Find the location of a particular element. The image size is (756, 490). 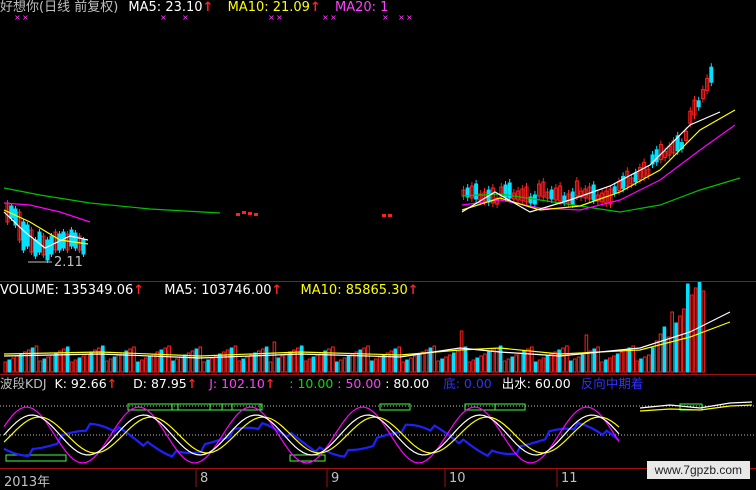

x-axis-label-8: 8 is located at coordinates (204, 478).